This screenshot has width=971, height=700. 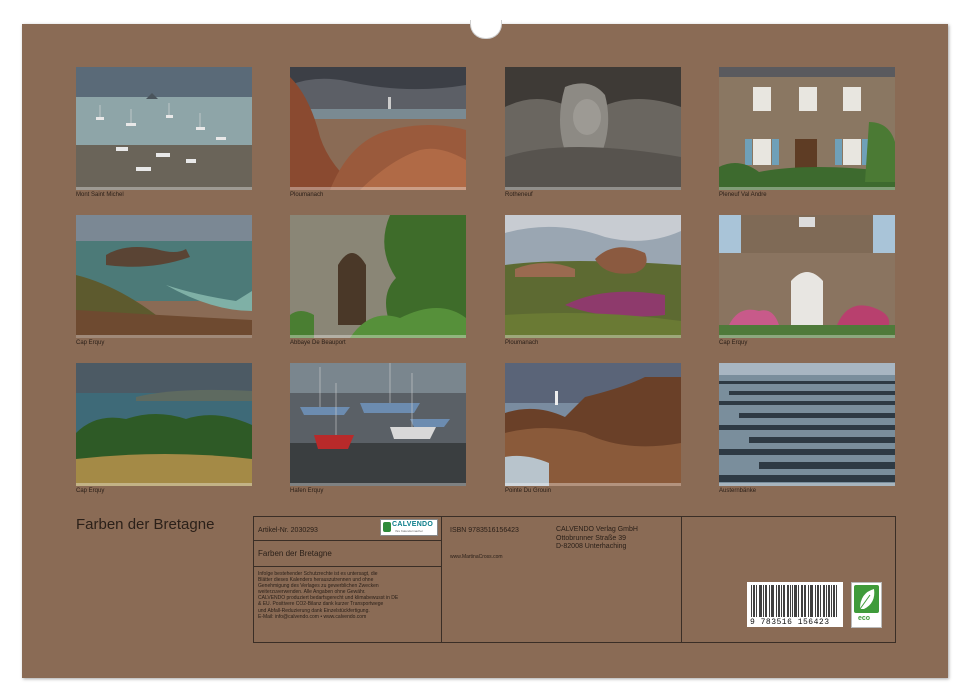 What do you see at coordinates (807, 128) in the screenshot?
I see `photo-pleneuf-val-andre` at bounding box center [807, 128].